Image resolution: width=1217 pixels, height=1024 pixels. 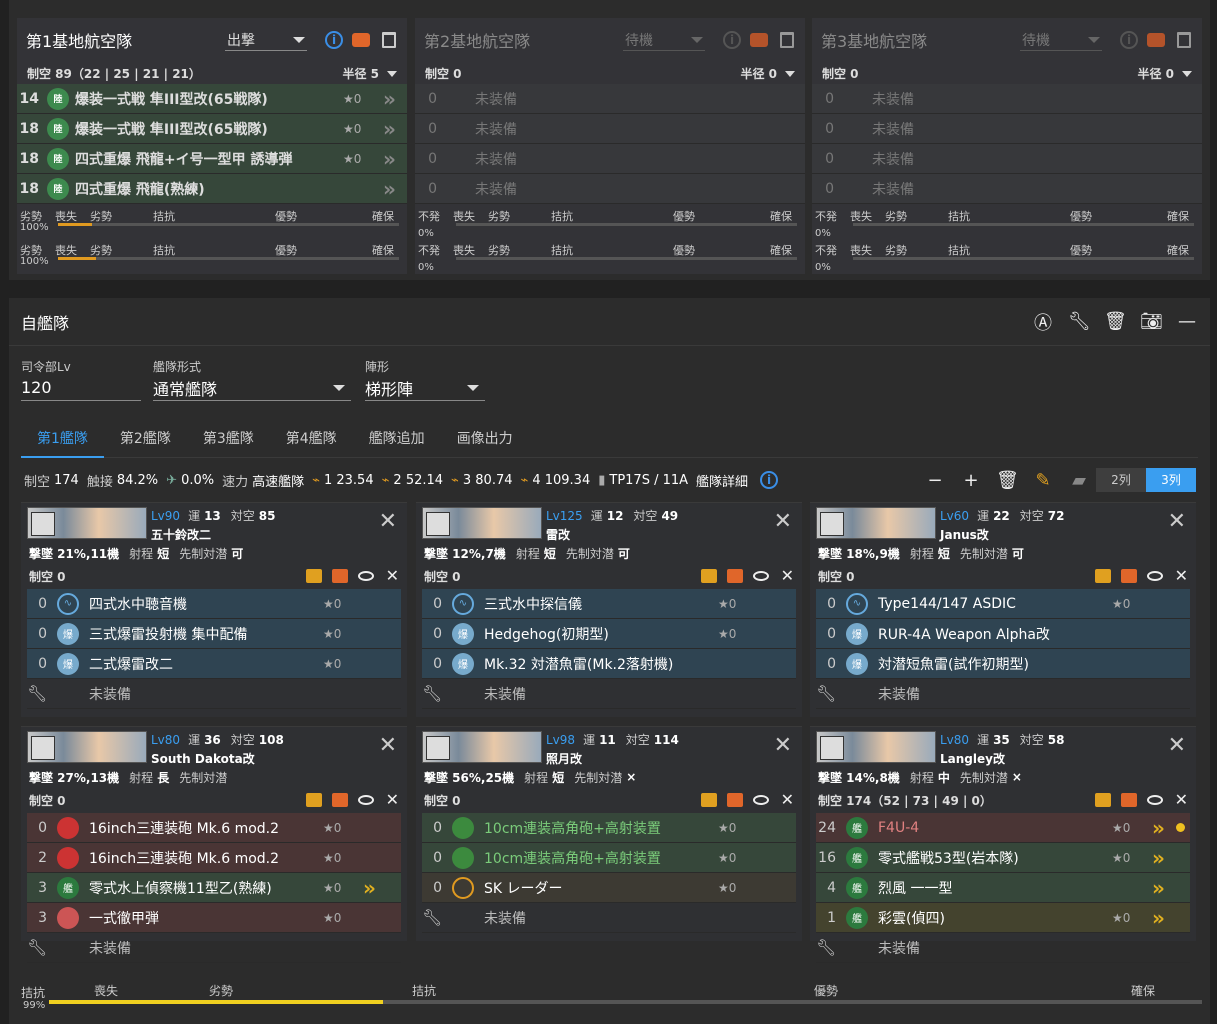 What do you see at coordinates (1187, 321) in the screenshot?
I see `minimize-icon: —` at bounding box center [1187, 321].